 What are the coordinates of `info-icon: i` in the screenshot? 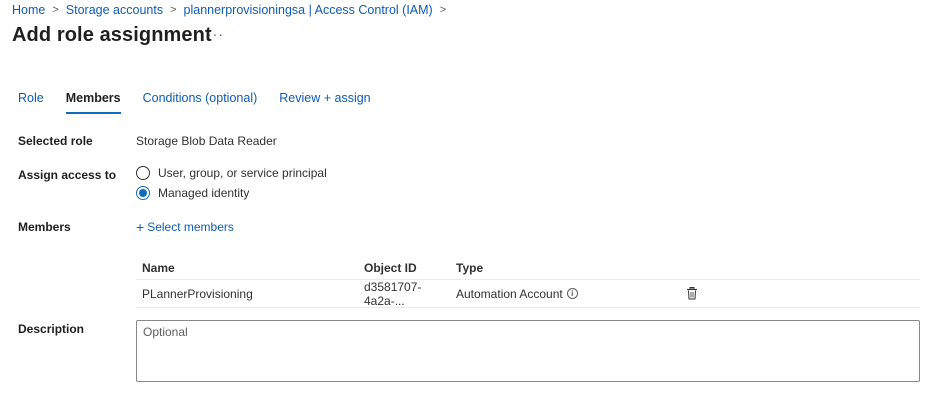 It's located at (572, 293).